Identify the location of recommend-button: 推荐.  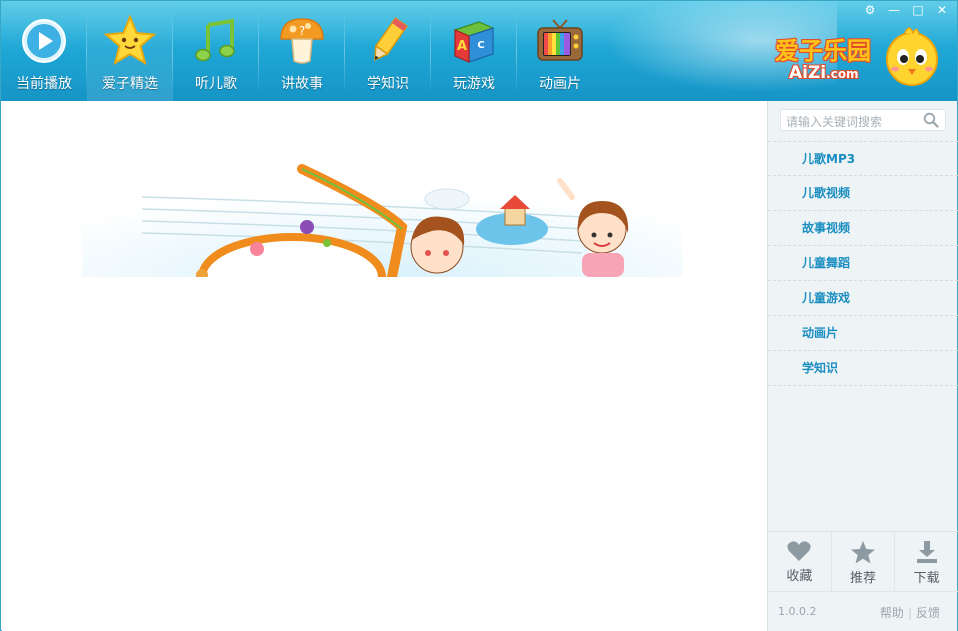
(864, 561).